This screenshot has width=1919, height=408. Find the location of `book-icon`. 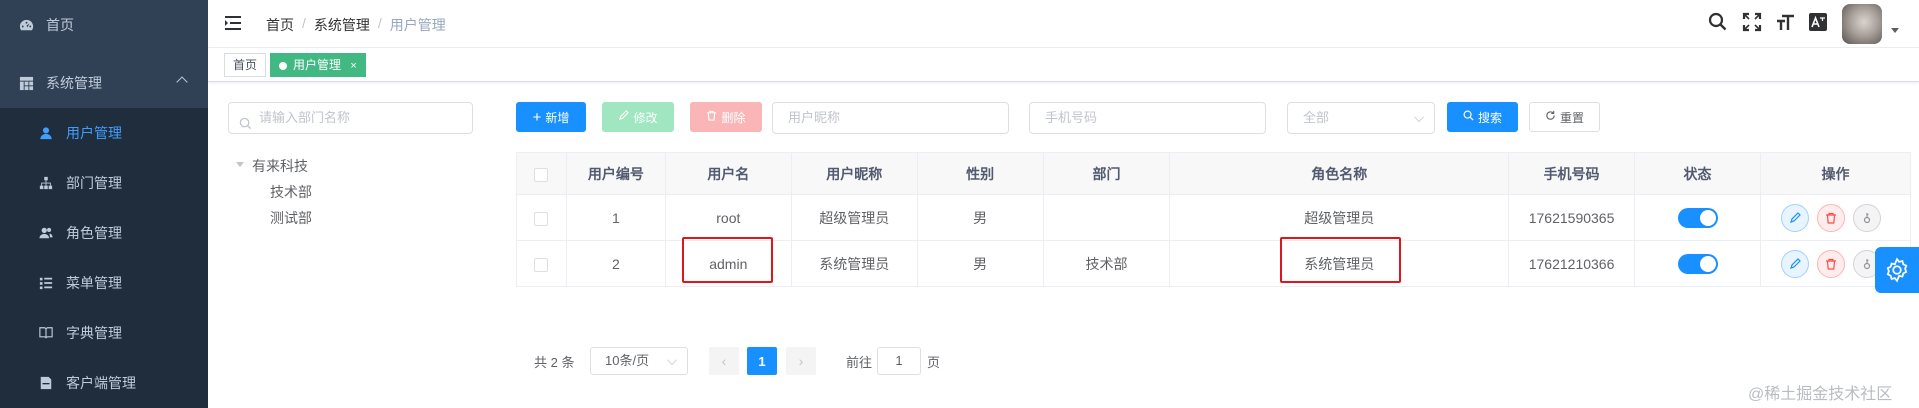

book-icon is located at coordinates (46, 333).